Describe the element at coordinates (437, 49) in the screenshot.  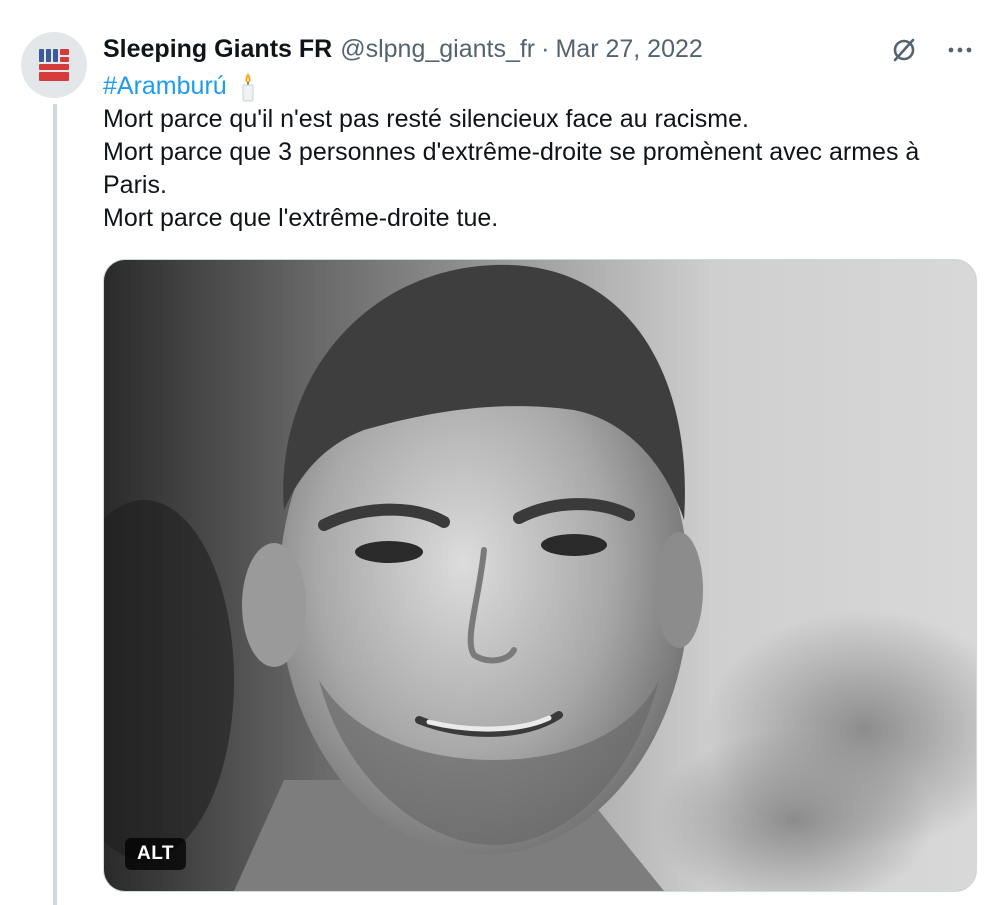
I see `author-handle: @slpng_giants_fr` at that location.